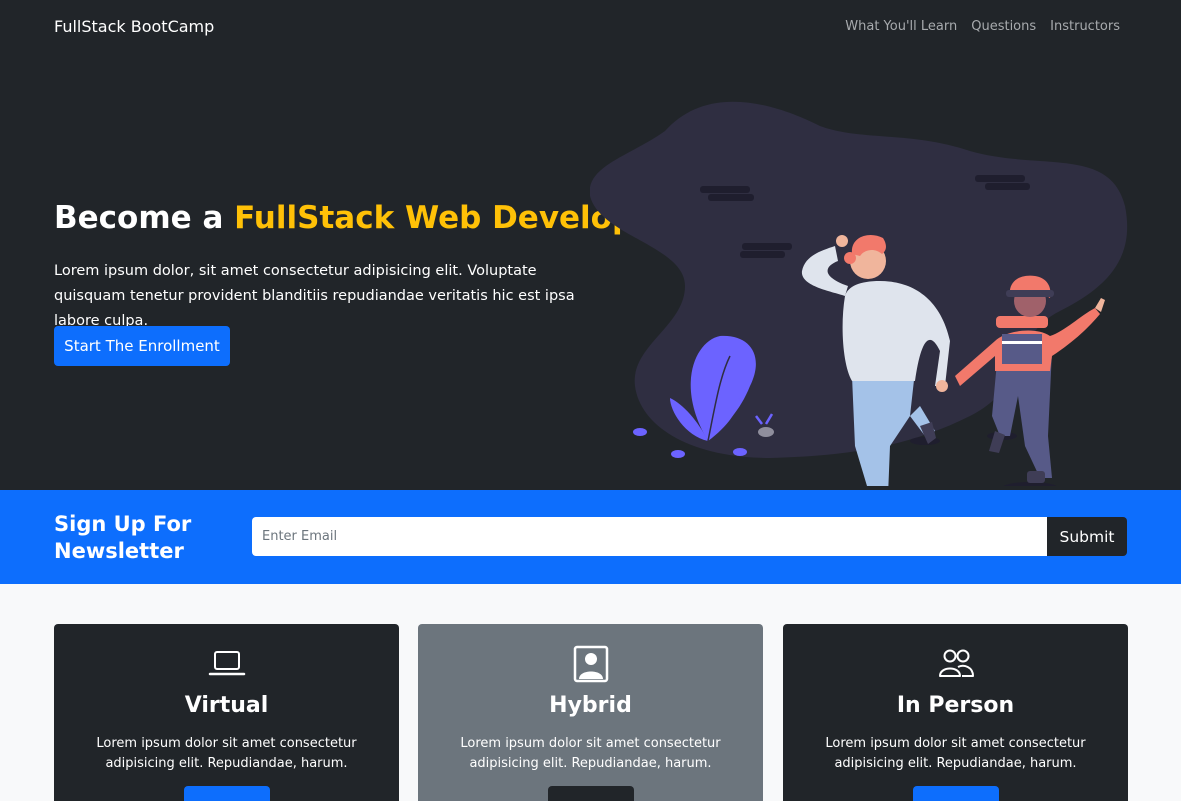 This screenshot has height=801, width=1181. Describe the element at coordinates (134, 26) in the screenshot. I see `brand-link: FullStack BootCamp` at that location.